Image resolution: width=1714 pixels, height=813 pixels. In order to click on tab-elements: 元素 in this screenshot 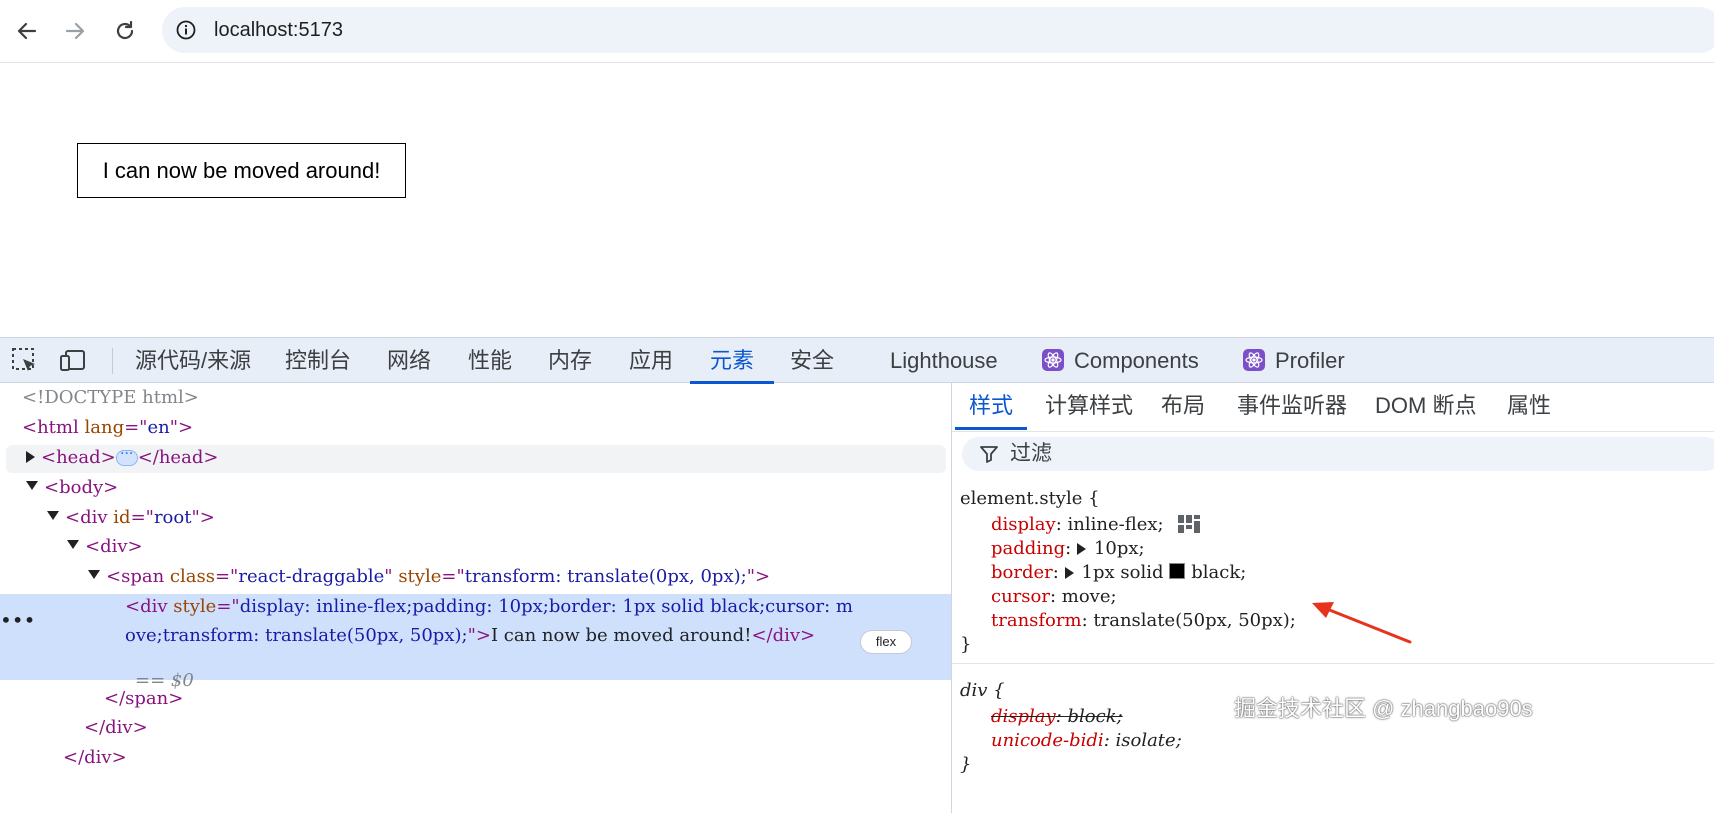, I will do `click(732, 361)`.